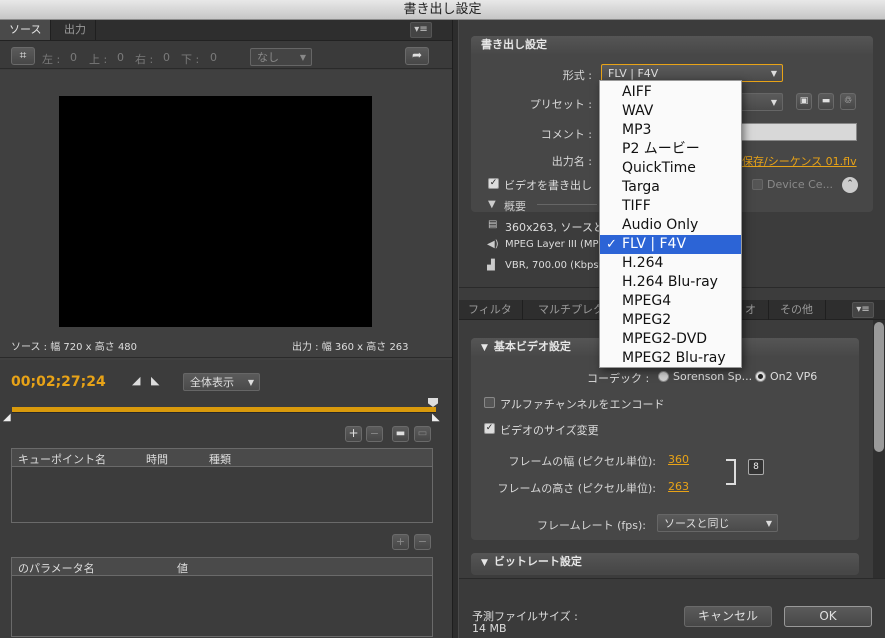 The image size is (885, 638). Describe the element at coordinates (670, 206) in the screenshot. I see `format-option-tiff: TIFF` at that location.